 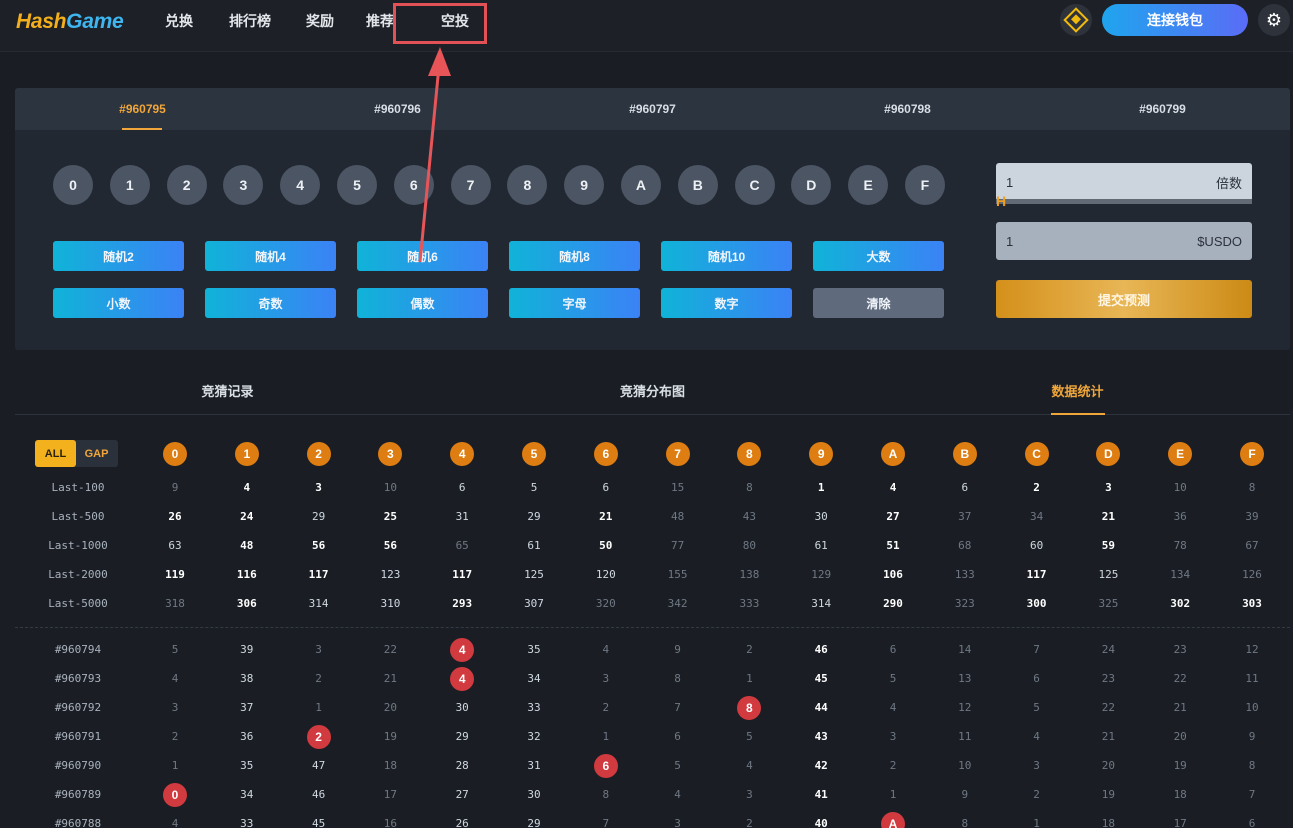 What do you see at coordinates (811, 185) in the screenshot?
I see `digit-ball-d: D` at bounding box center [811, 185].